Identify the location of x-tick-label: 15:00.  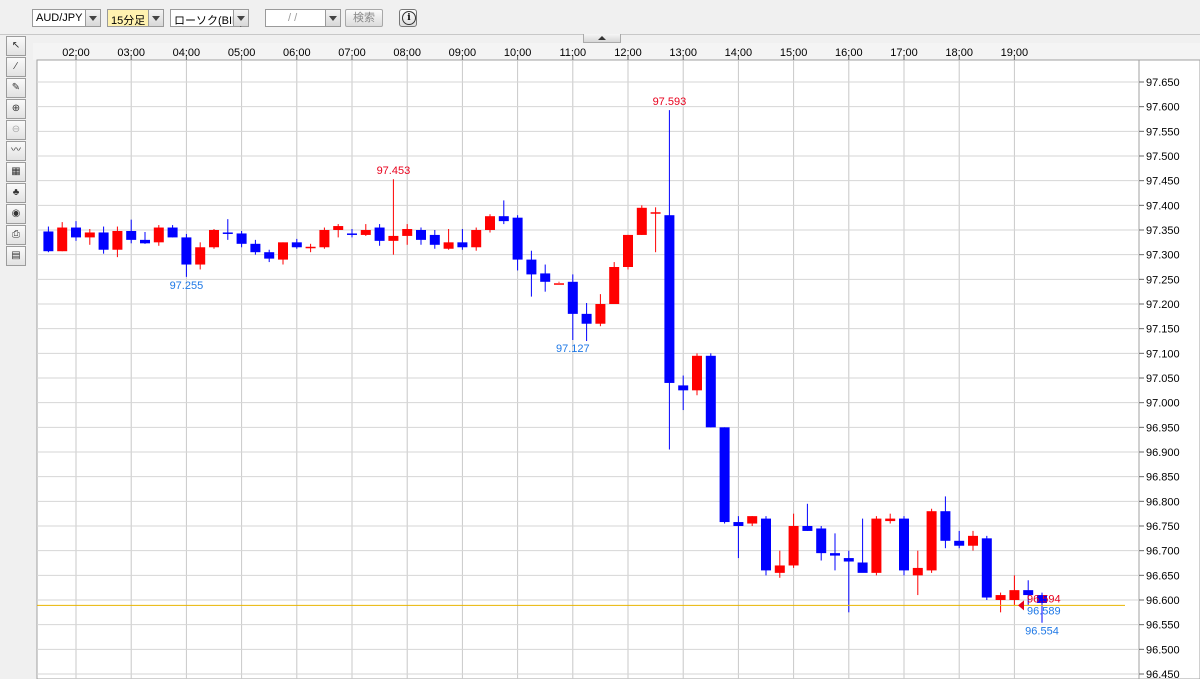
(794, 53).